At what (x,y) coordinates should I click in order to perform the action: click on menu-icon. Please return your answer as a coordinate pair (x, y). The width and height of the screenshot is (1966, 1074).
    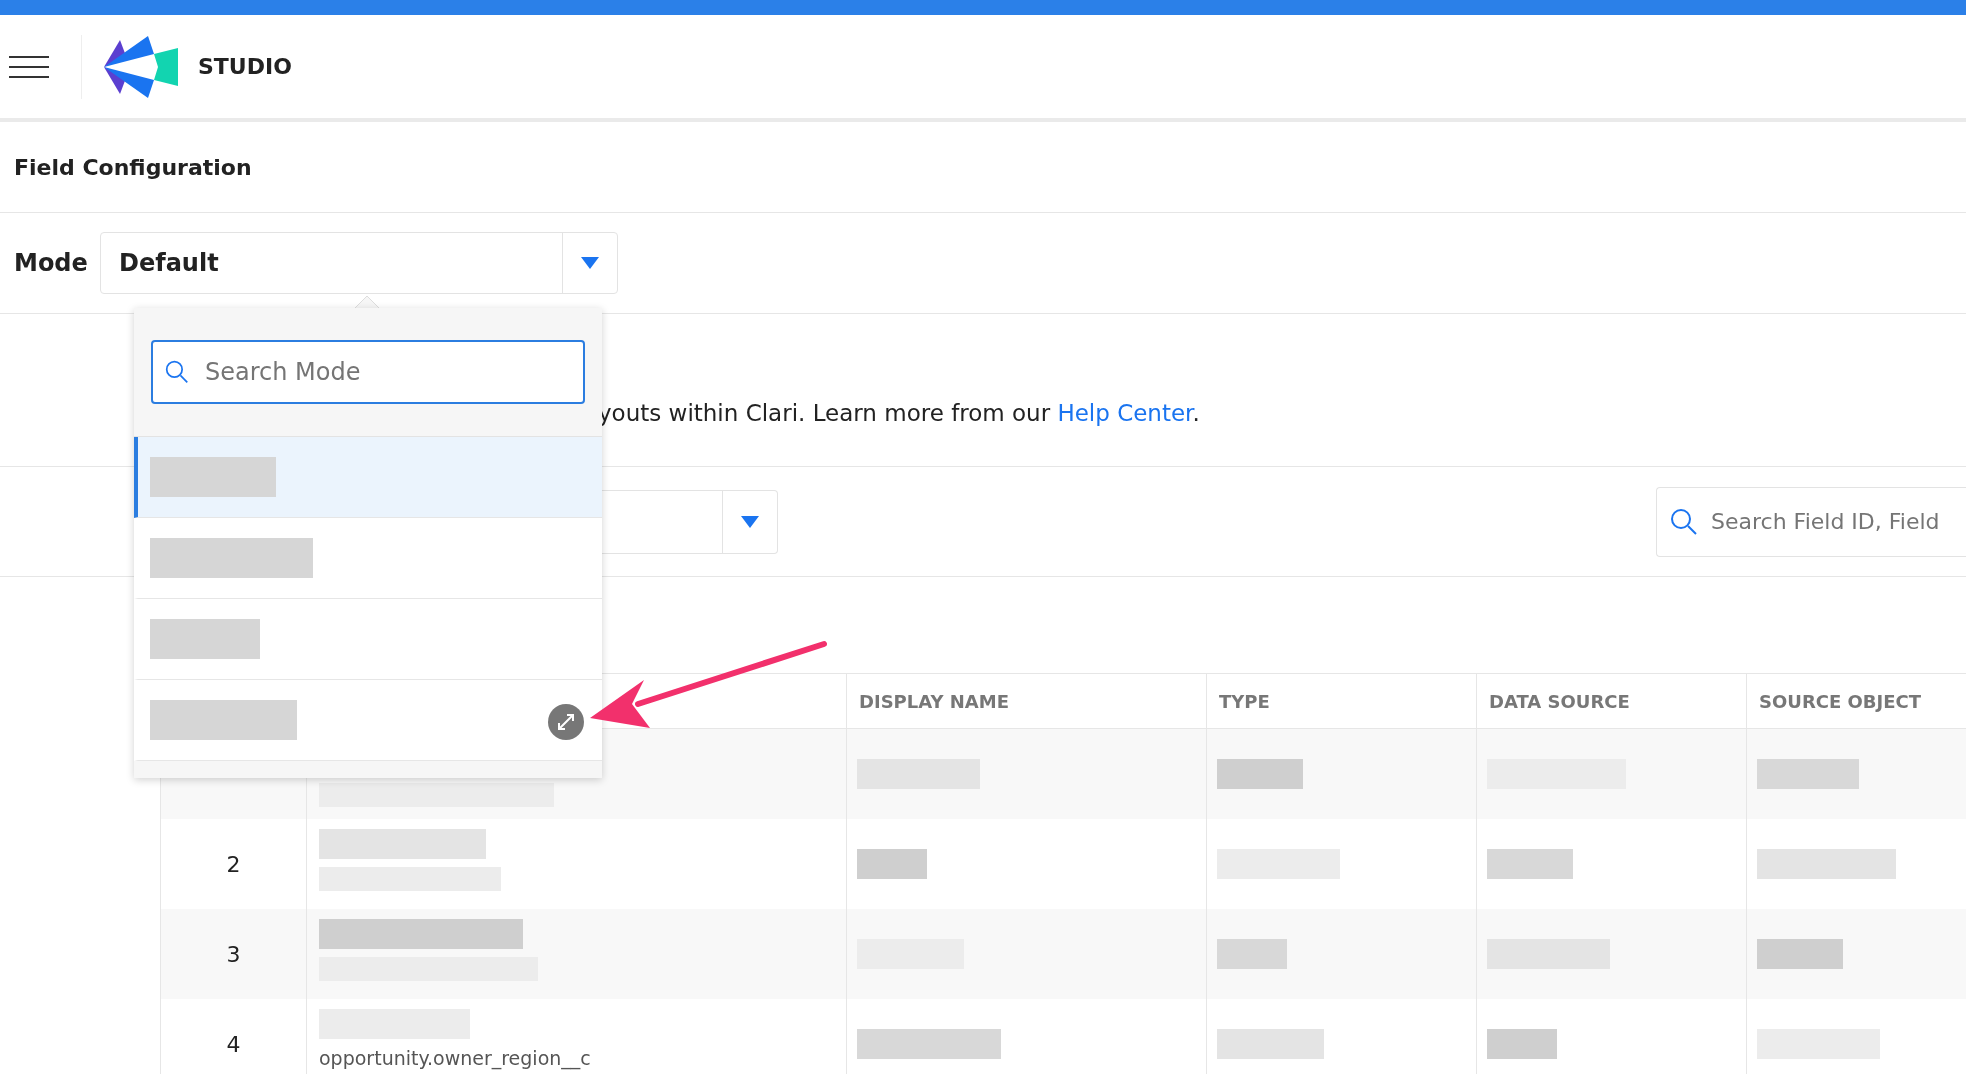
    Looking at the image, I should click on (29, 66).